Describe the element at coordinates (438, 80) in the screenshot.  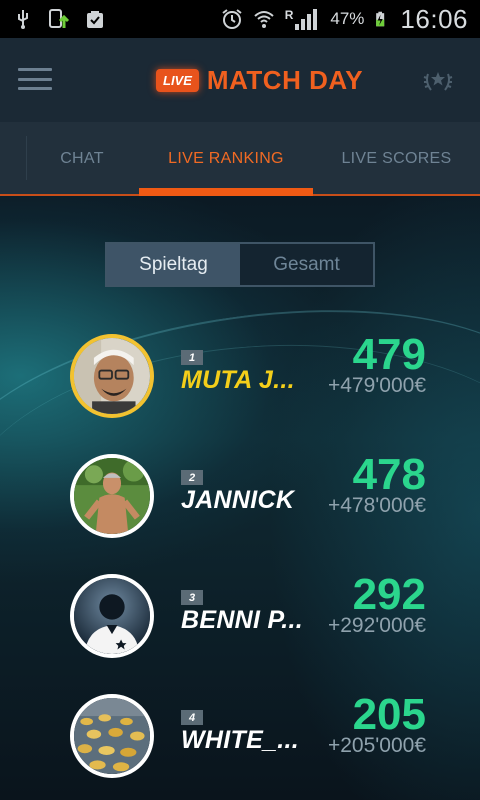
I see `laurel-star-icon` at that location.